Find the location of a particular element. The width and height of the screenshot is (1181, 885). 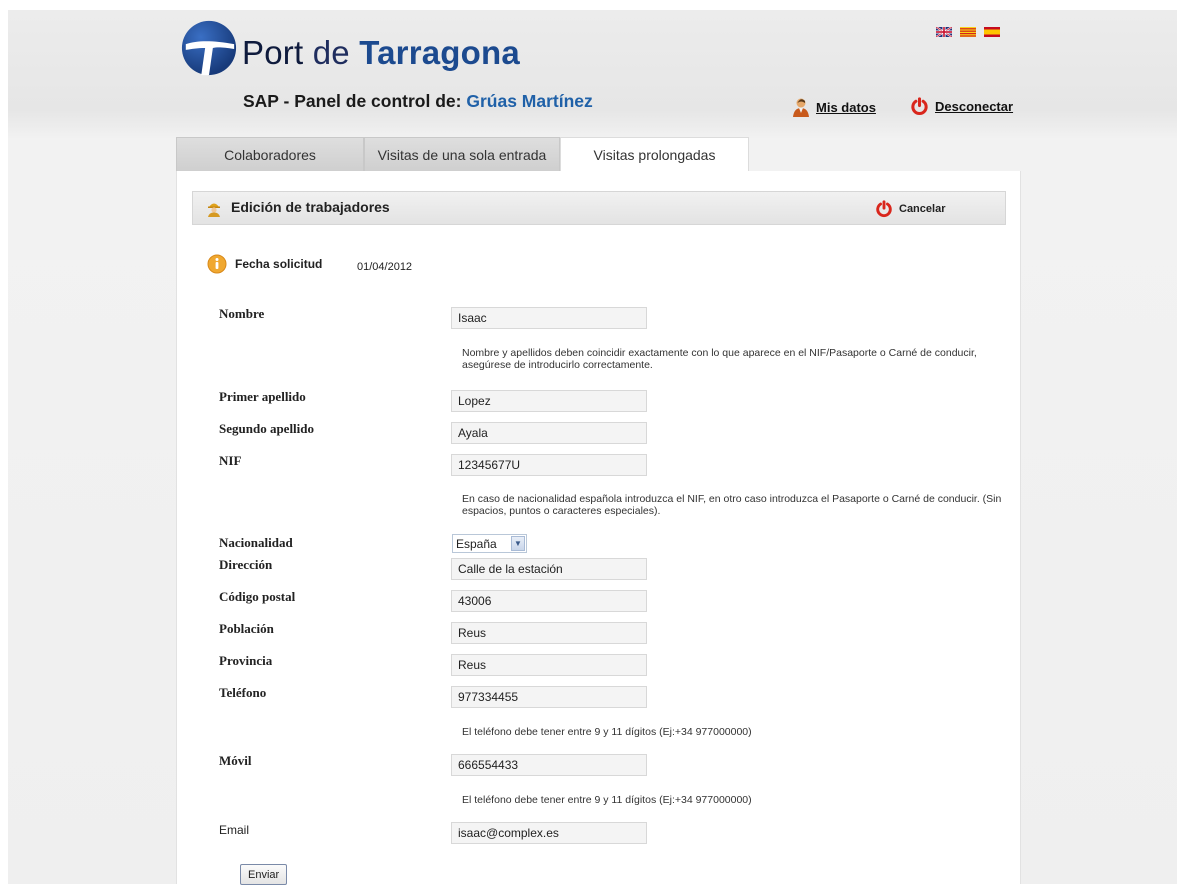

edit-title: Edición de trabajadores is located at coordinates (310, 207).